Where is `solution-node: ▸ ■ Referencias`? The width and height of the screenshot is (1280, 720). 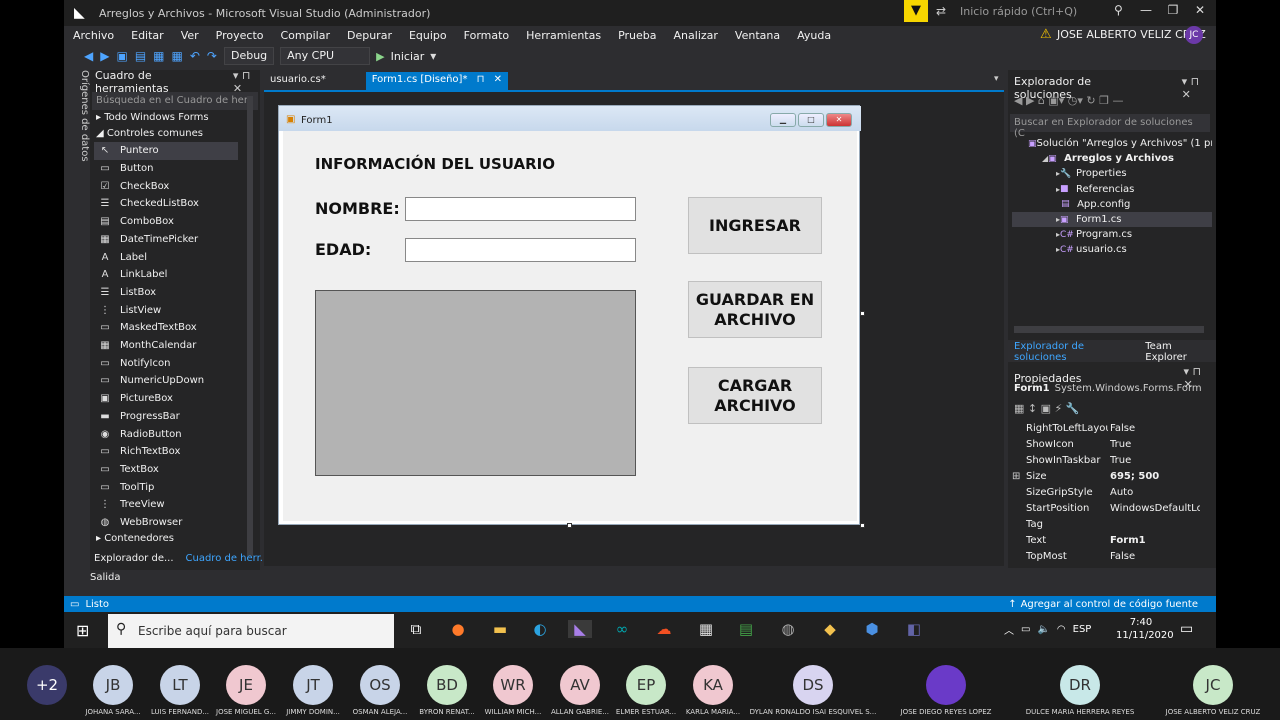 solution-node: ▸ ■ Referencias is located at coordinates (1112, 189).